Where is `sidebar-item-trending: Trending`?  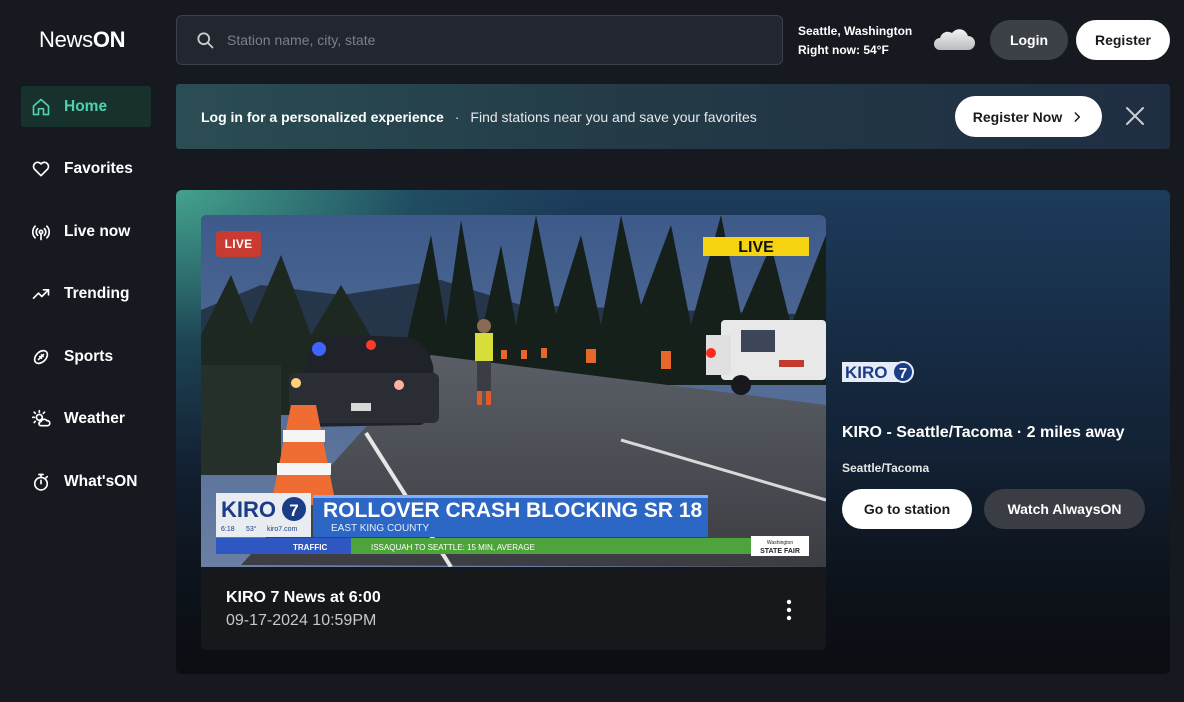
sidebar-item-trending: Trending is located at coordinates (86, 294).